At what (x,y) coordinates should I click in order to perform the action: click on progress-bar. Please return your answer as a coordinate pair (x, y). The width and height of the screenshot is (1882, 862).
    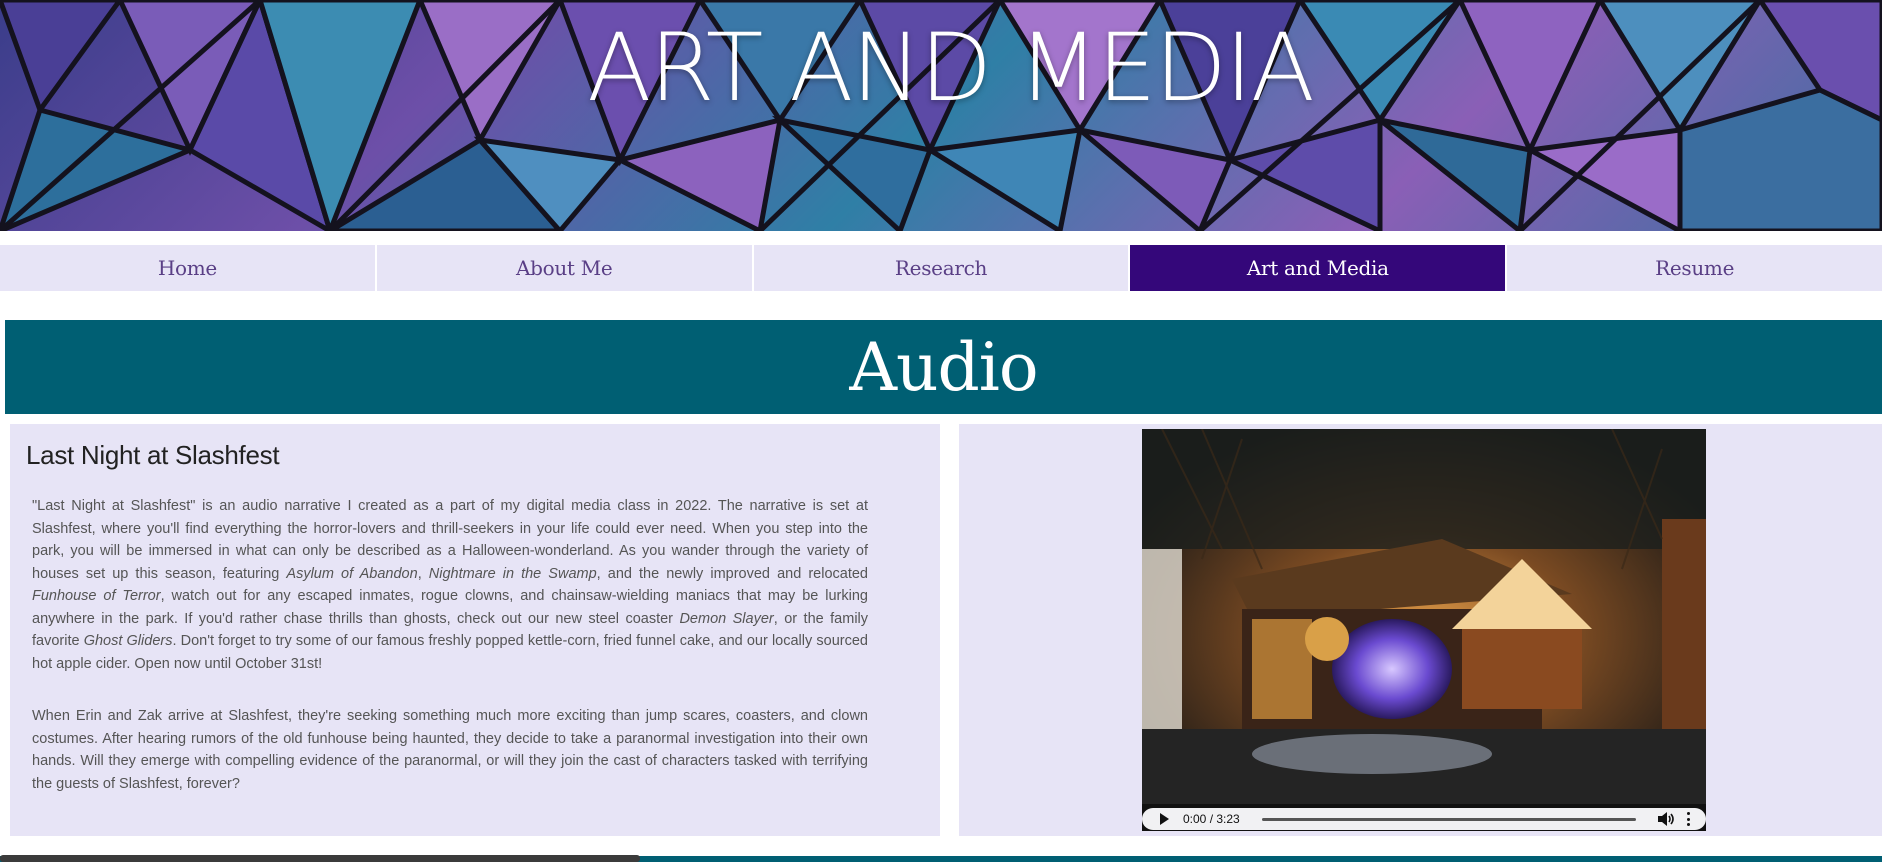
    Looking at the image, I should click on (1448, 819).